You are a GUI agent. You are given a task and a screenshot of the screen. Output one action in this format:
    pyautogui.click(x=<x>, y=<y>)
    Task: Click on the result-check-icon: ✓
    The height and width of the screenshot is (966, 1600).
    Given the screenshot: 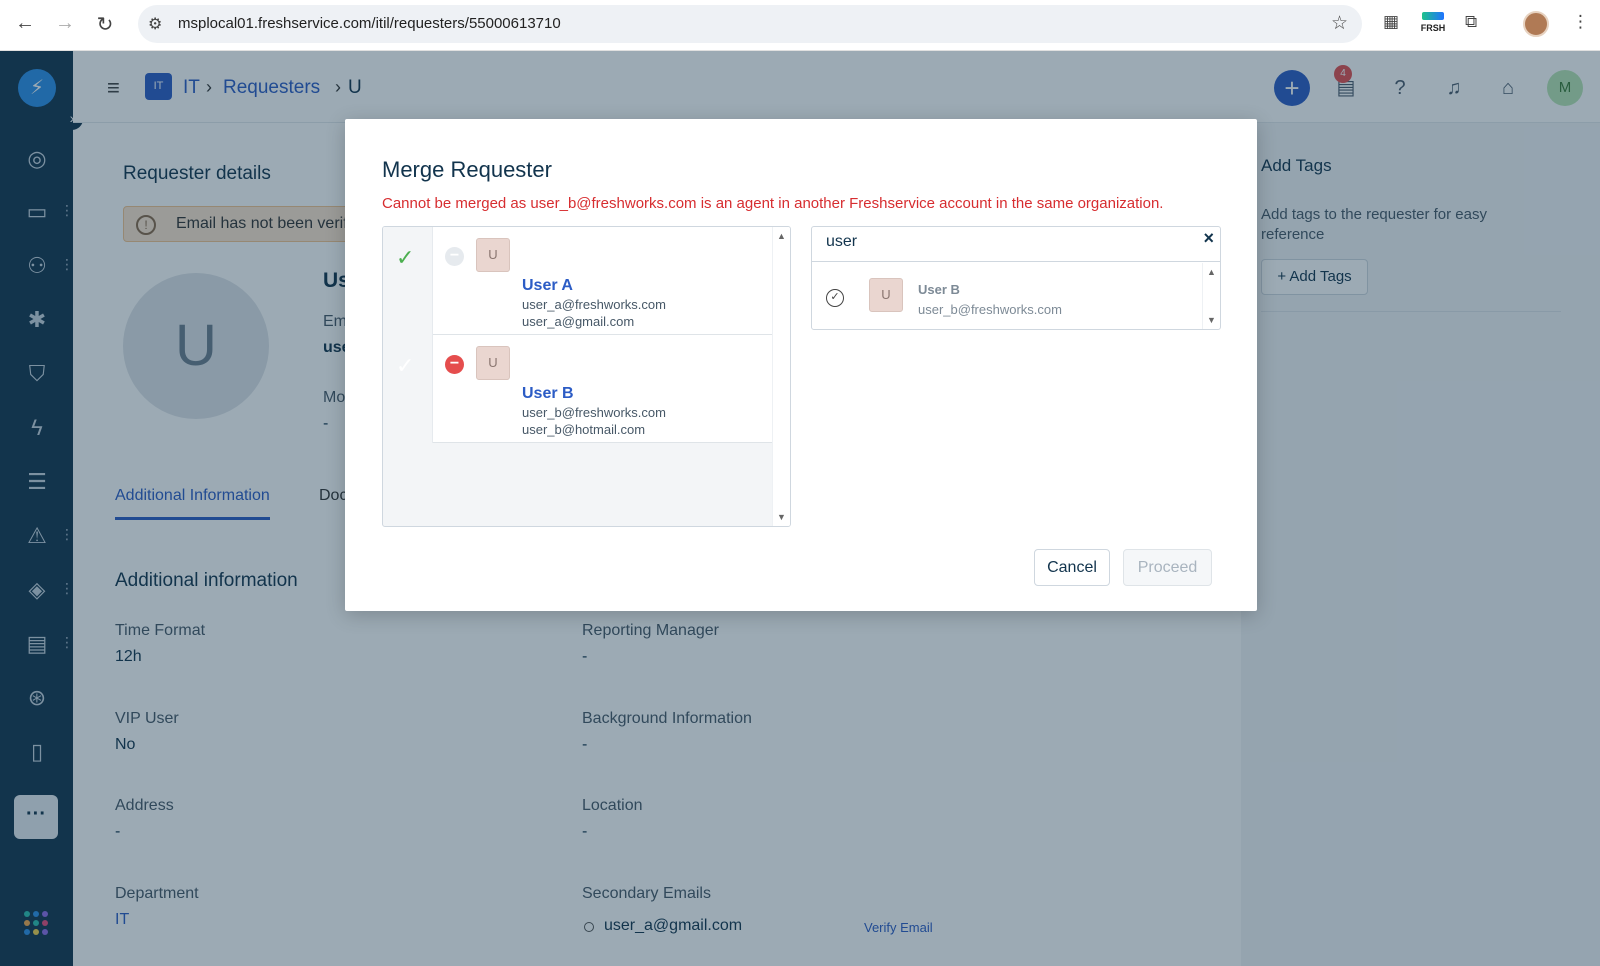 What is the action you would take?
    pyautogui.click(x=835, y=298)
    